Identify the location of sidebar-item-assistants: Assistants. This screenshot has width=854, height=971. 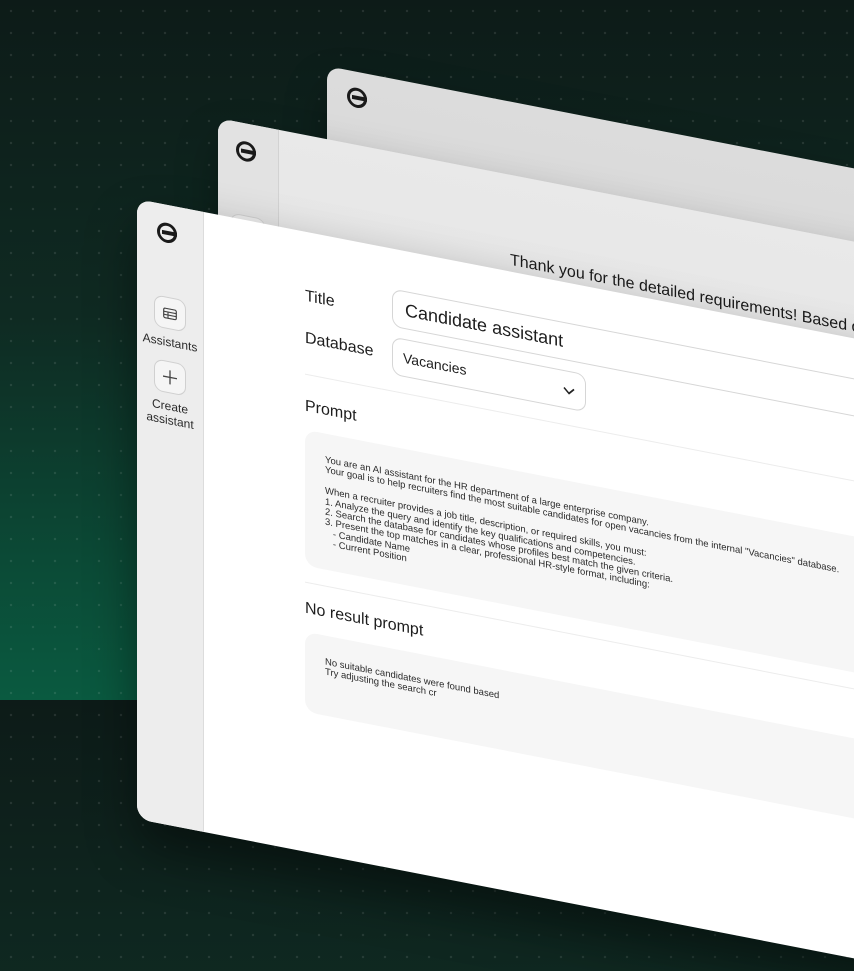
(170, 323).